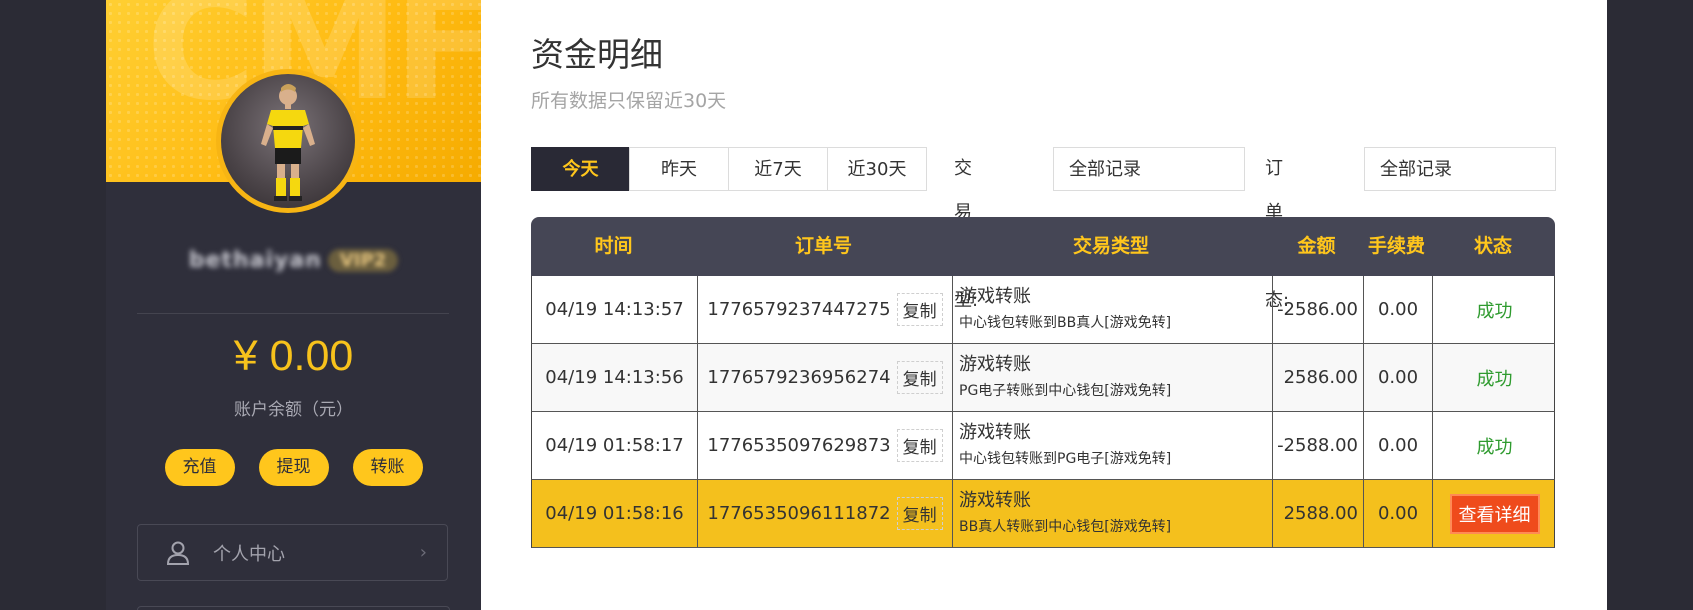 The image size is (1693, 610). What do you see at coordinates (1396, 246) in the screenshot?
I see `column-header-fee: 手续费` at bounding box center [1396, 246].